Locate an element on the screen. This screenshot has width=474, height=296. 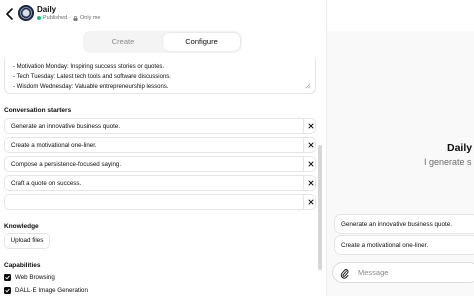
capability-dalle: DALL·E Image Generation is located at coordinates (46, 290).